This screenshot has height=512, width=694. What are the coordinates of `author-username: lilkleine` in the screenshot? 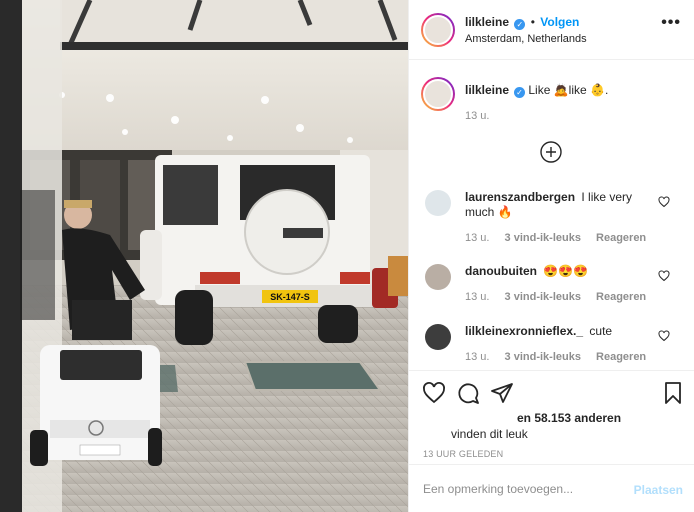 It's located at (487, 22).